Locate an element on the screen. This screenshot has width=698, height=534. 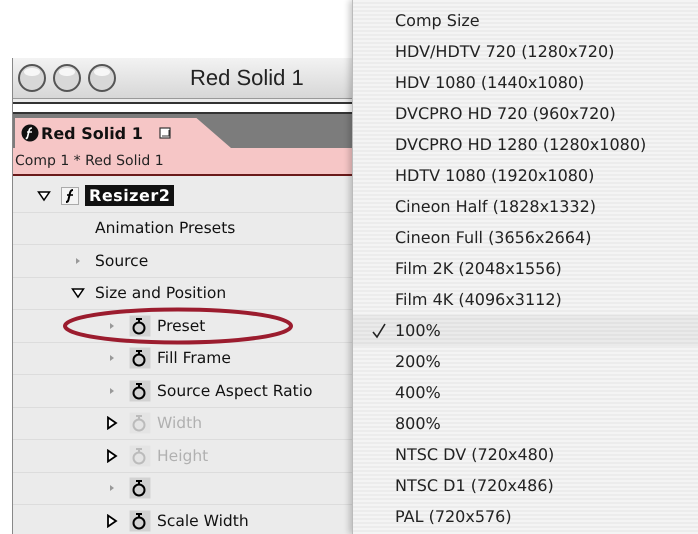
property-label: Source Aspect Ratio is located at coordinates (235, 391).